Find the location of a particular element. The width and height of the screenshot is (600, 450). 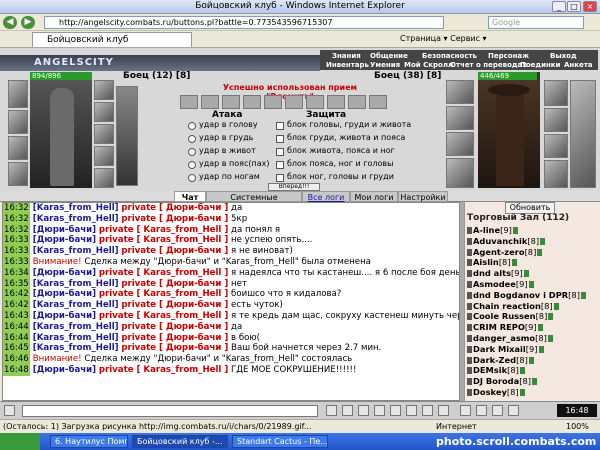

right-gloves-slot-icon is located at coordinates (556, 146).